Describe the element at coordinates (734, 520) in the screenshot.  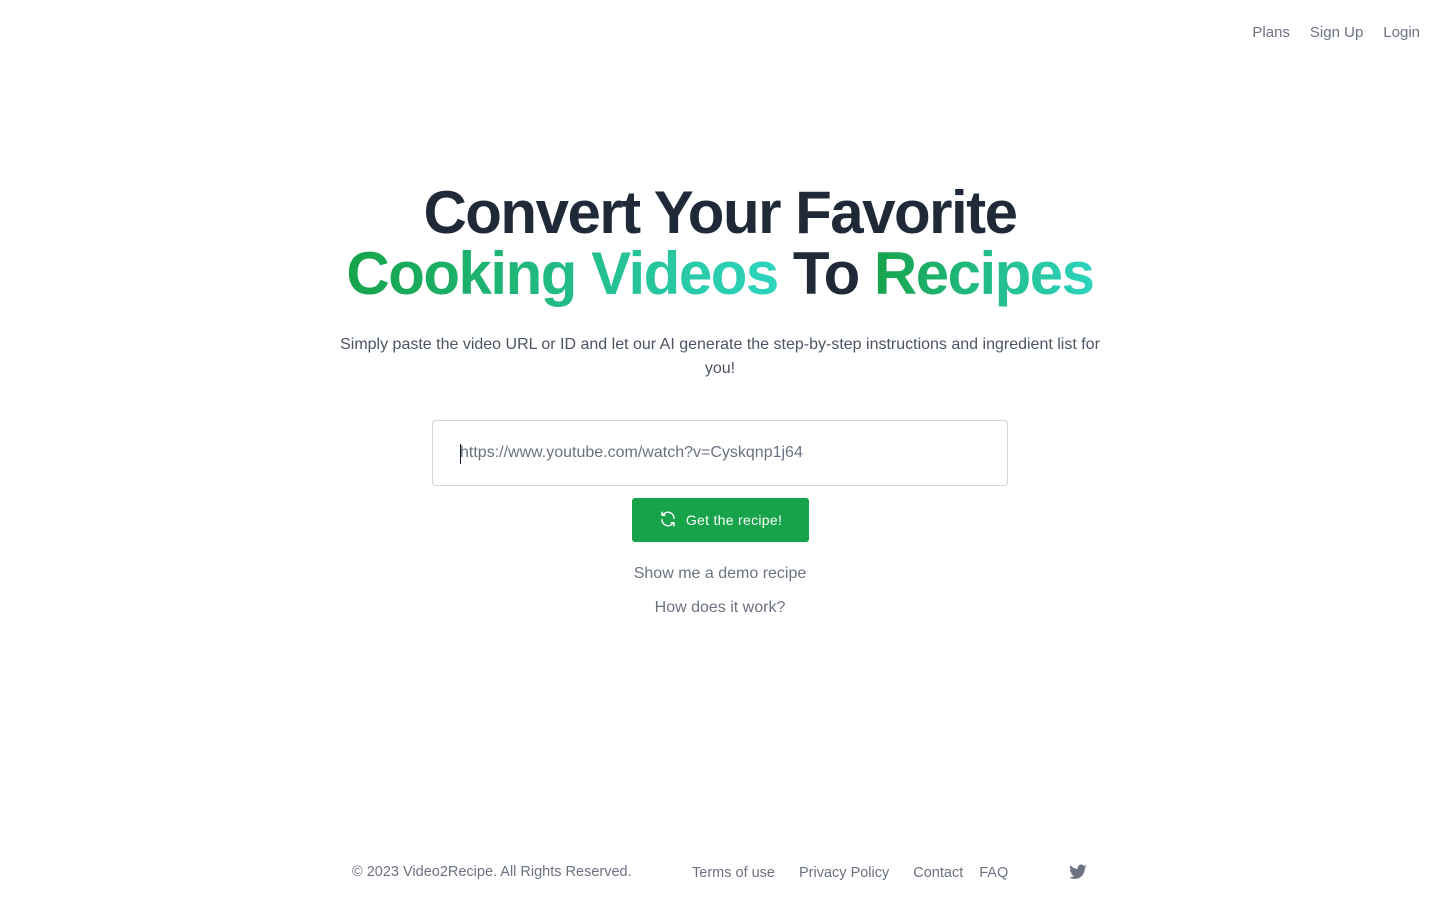
I see `get-recipe-label: Get the recipe!` at that location.